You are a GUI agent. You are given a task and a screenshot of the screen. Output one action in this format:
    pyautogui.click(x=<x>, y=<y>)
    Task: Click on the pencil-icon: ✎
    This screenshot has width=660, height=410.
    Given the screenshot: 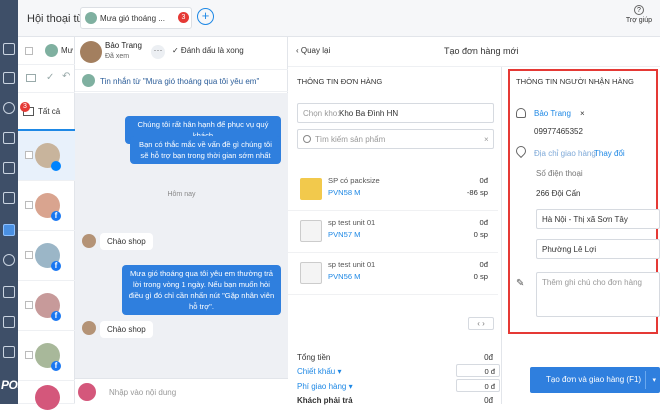 What is the action you would take?
    pyautogui.click(x=520, y=283)
    